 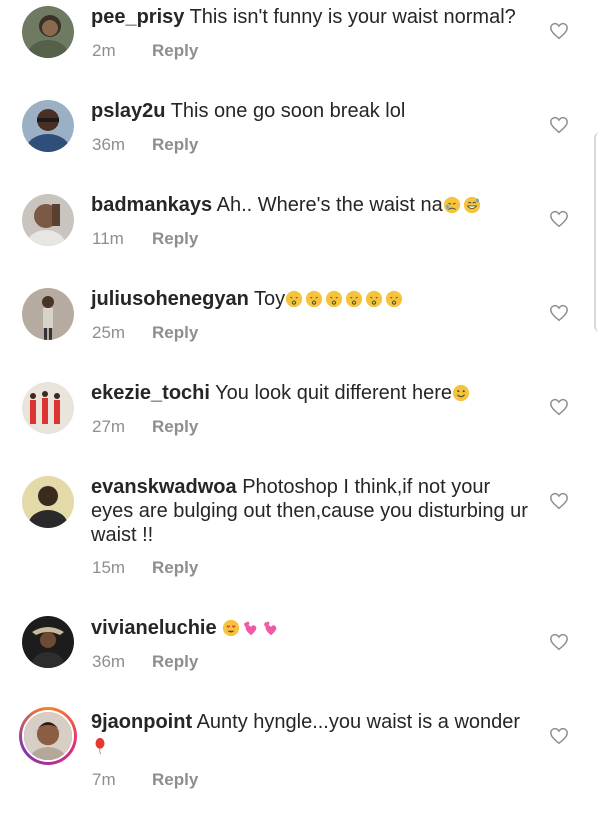 I want to click on comment-body: Aunty hyngle...you waist is a wonder, so click(x=358, y=722).